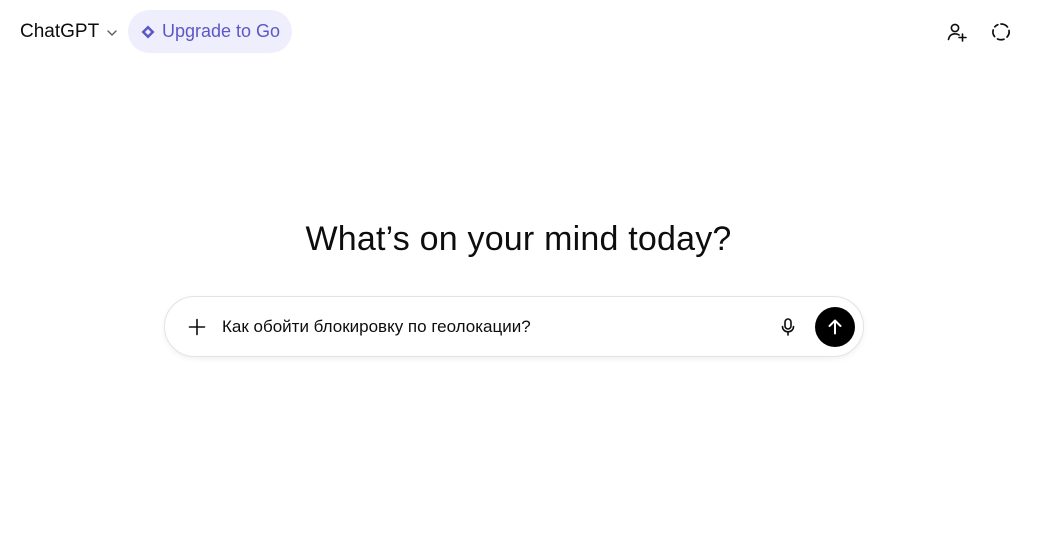 The image size is (1037, 536). I want to click on voice-input-button, so click(788, 327).